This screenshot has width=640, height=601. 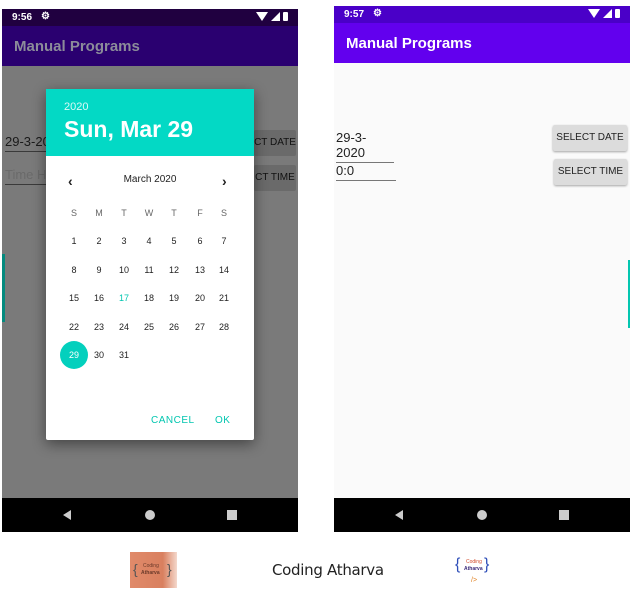 What do you see at coordinates (99, 241) in the screenshot?
I see `calendar-day: 2` at bounding box center [99, 241].